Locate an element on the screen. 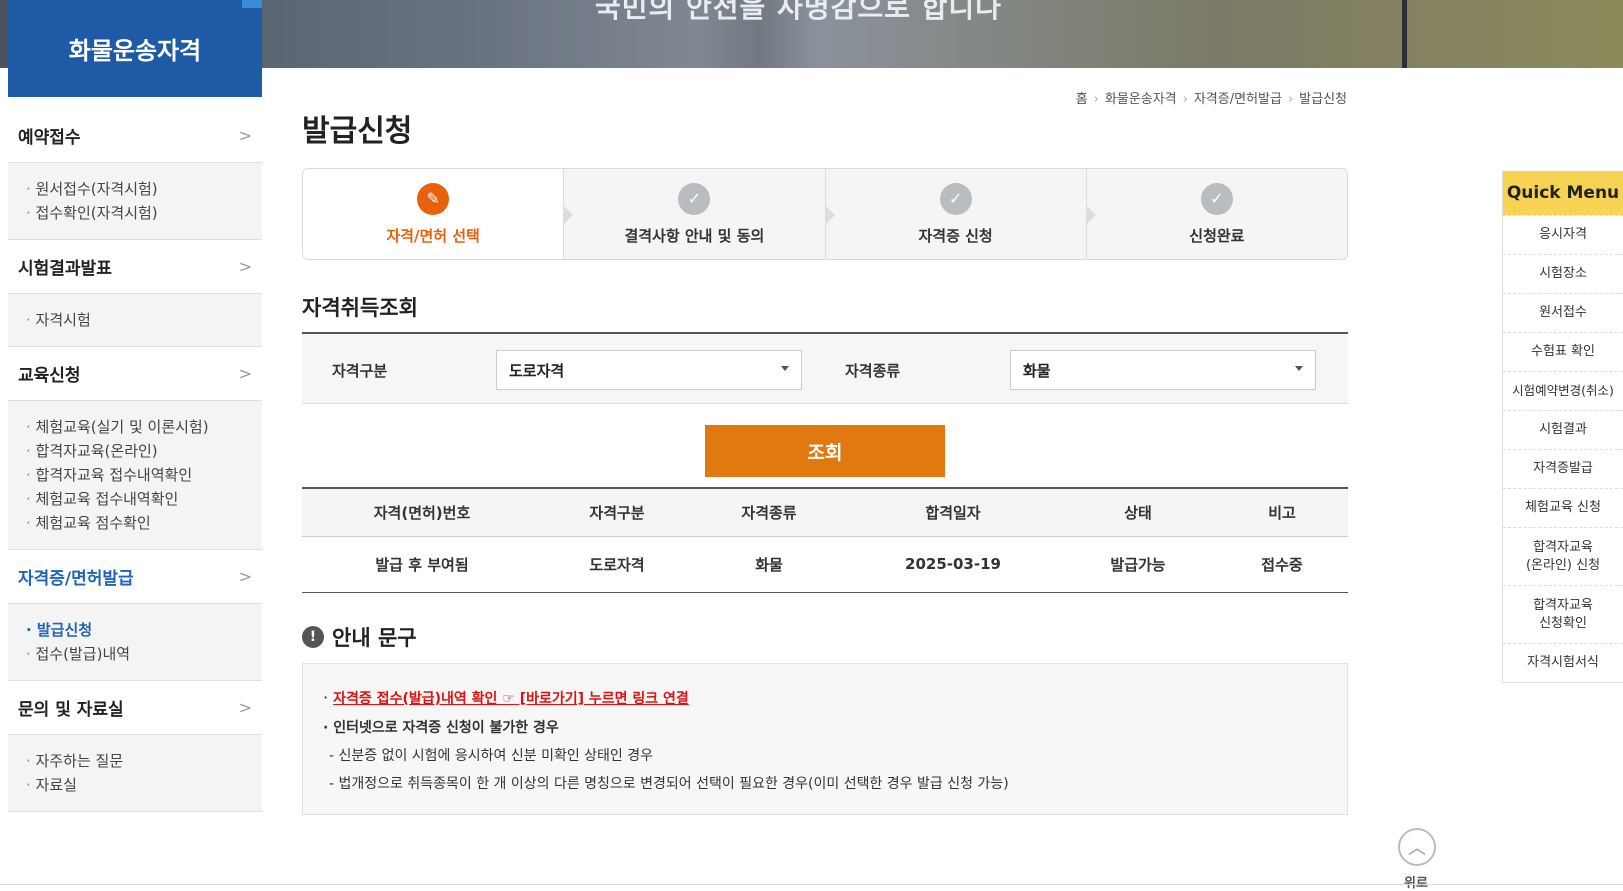 The width and height of the screenshot is (1623, 891). notice-line: - 신분증 없이 시험에 응시하여 신분 미확인 상태인 경우 is located at coordinates (491, 756).